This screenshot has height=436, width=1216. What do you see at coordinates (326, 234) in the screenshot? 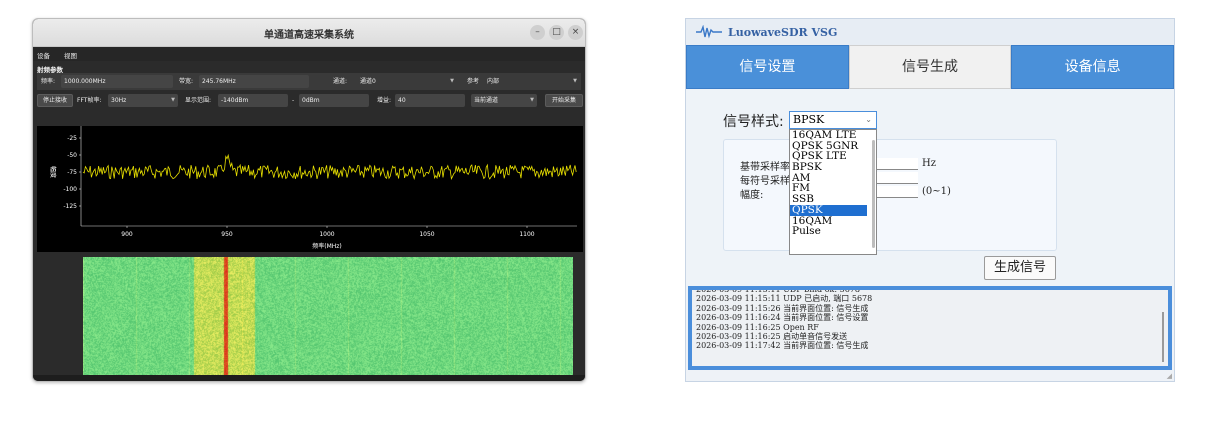
I see `x-tick-label: 1000` at bounding box center [326, 234].